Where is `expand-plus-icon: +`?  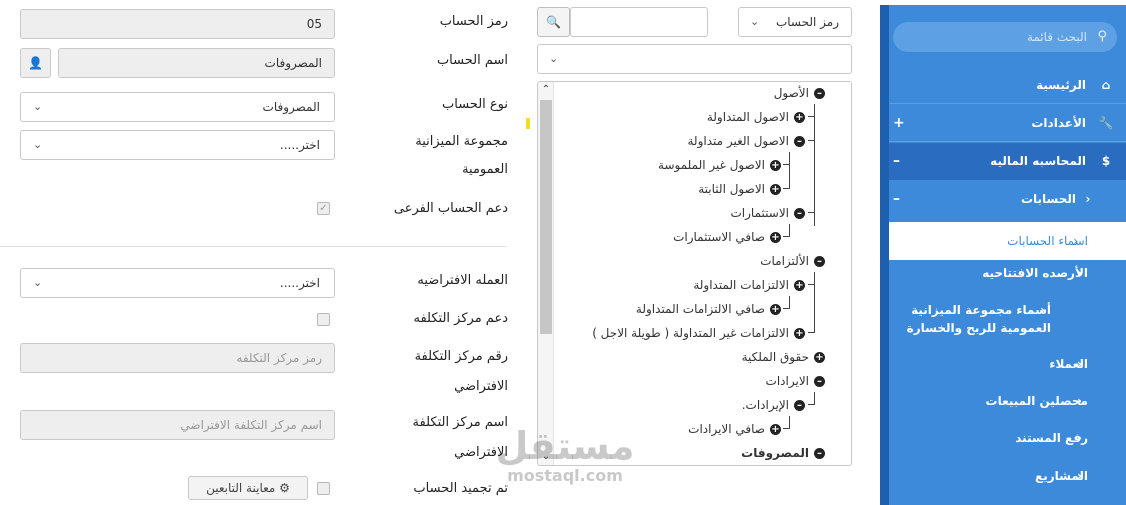
expand-plus-icon: + is located at coordinates (899, 123).